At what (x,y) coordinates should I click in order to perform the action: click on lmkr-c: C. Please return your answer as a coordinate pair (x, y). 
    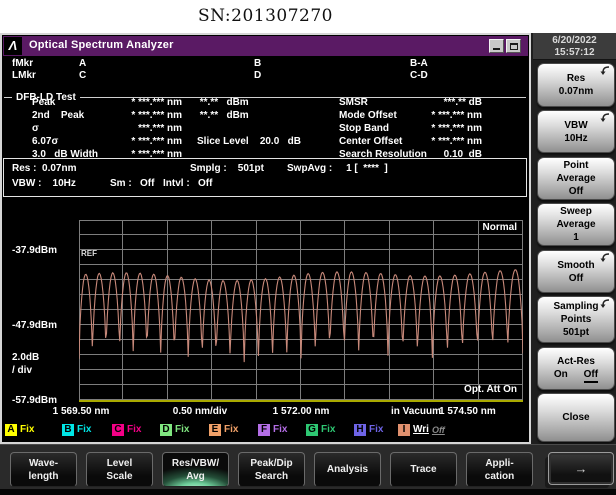
    Looking at the image, I should click on (83, 75).